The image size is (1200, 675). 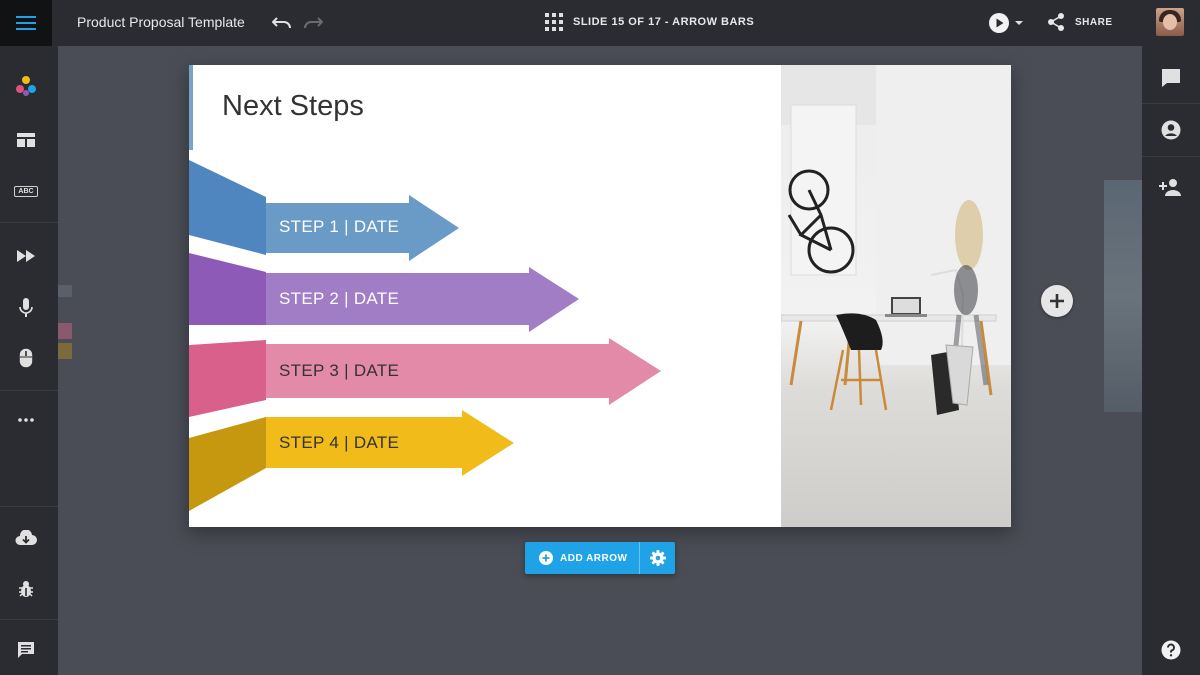 What do you see at coordinates (594, 558) in the screenshot?
I see `add-arrow-label: ADD ARROW` at bounding box center [594, 558].